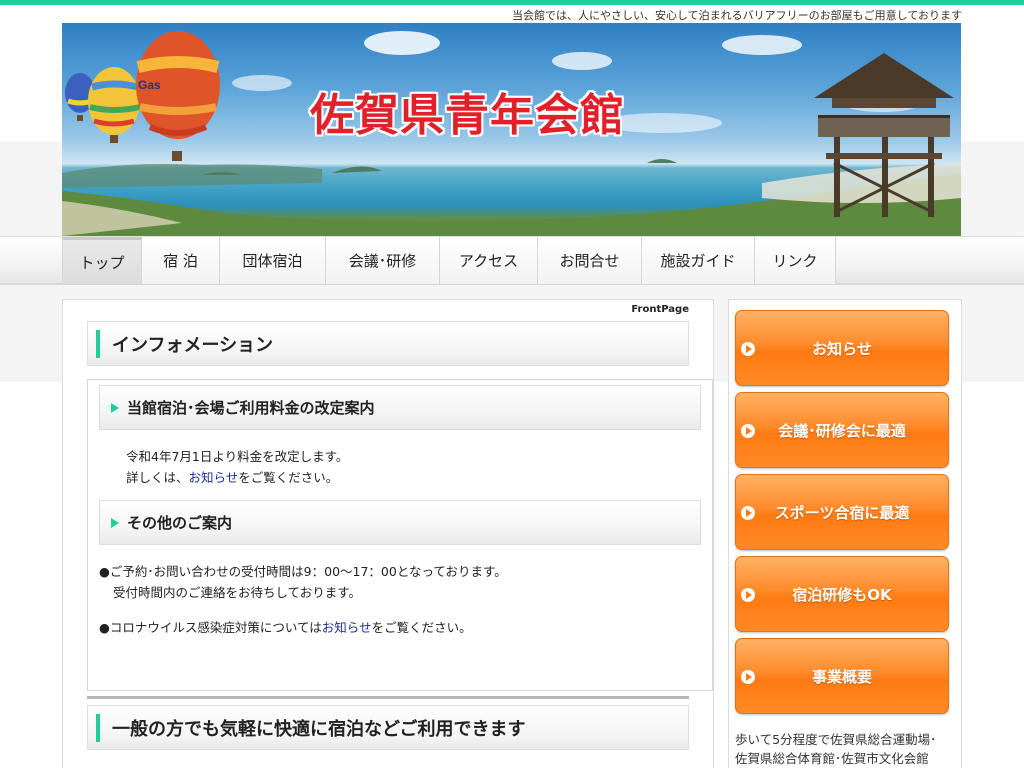 This screenshot has width=1024, height=768. I want to click on info-heading-text: インフォメーション, so click(193, 345).